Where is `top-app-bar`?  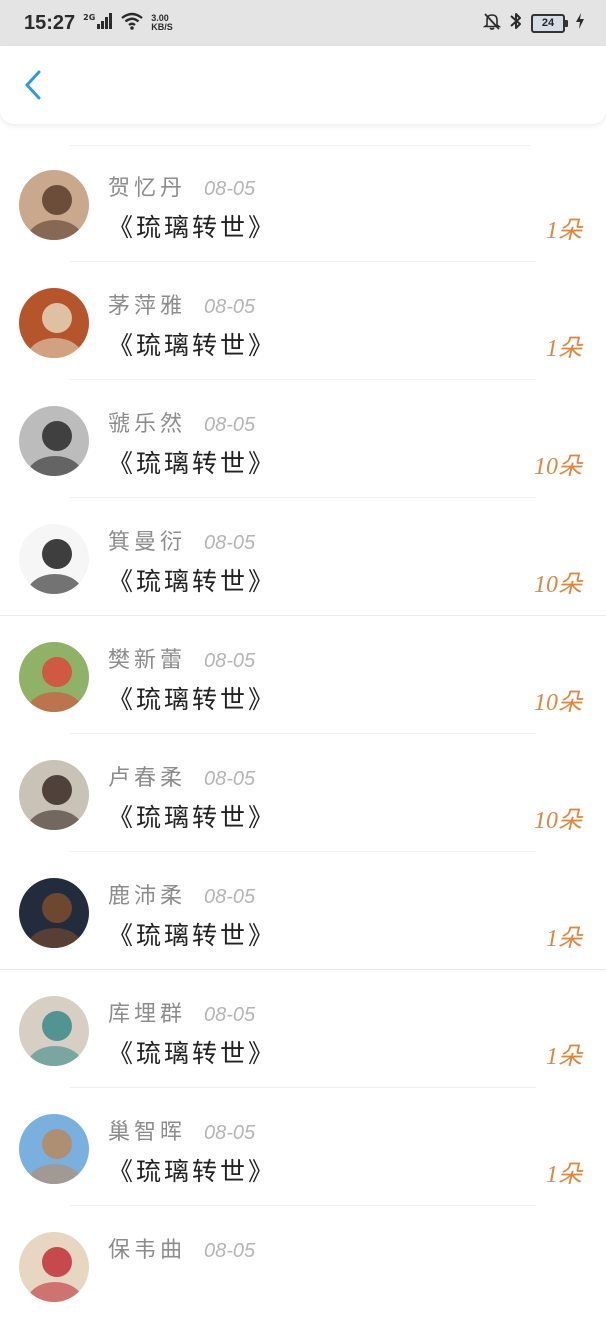
top-app-bar is located at coordinates (303, 85).